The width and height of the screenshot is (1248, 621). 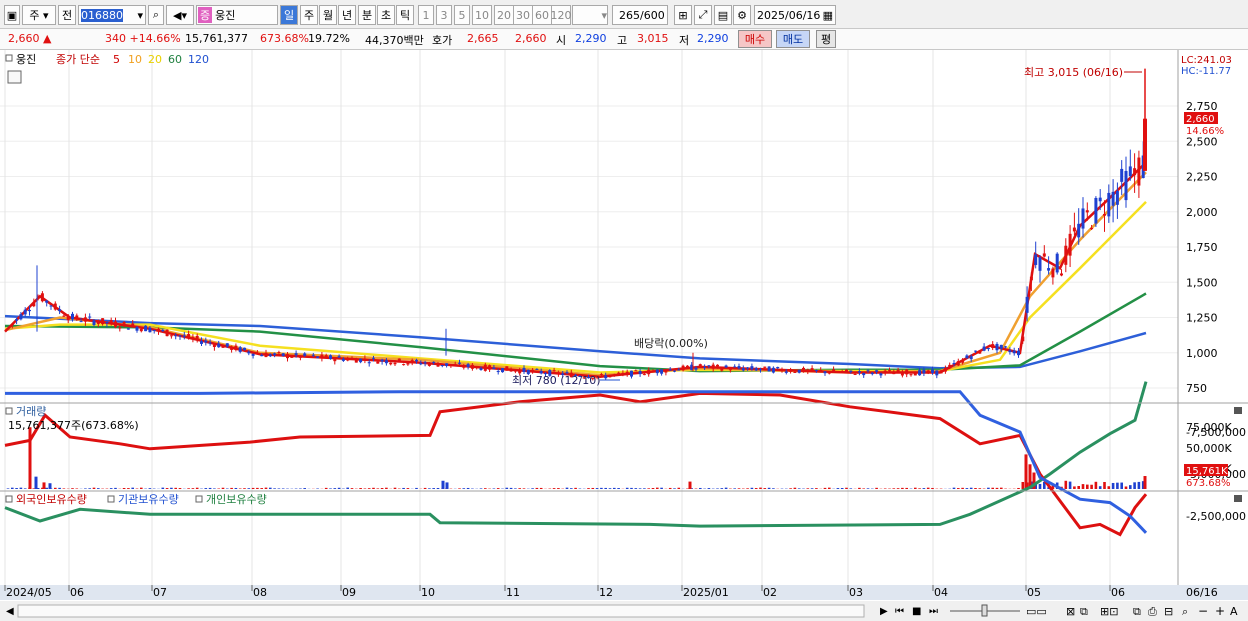 What do you see at coordinates (10, 611) in the screenshot?
I see `scroll-left-icon: ◀` at bounding box center [10, 611].